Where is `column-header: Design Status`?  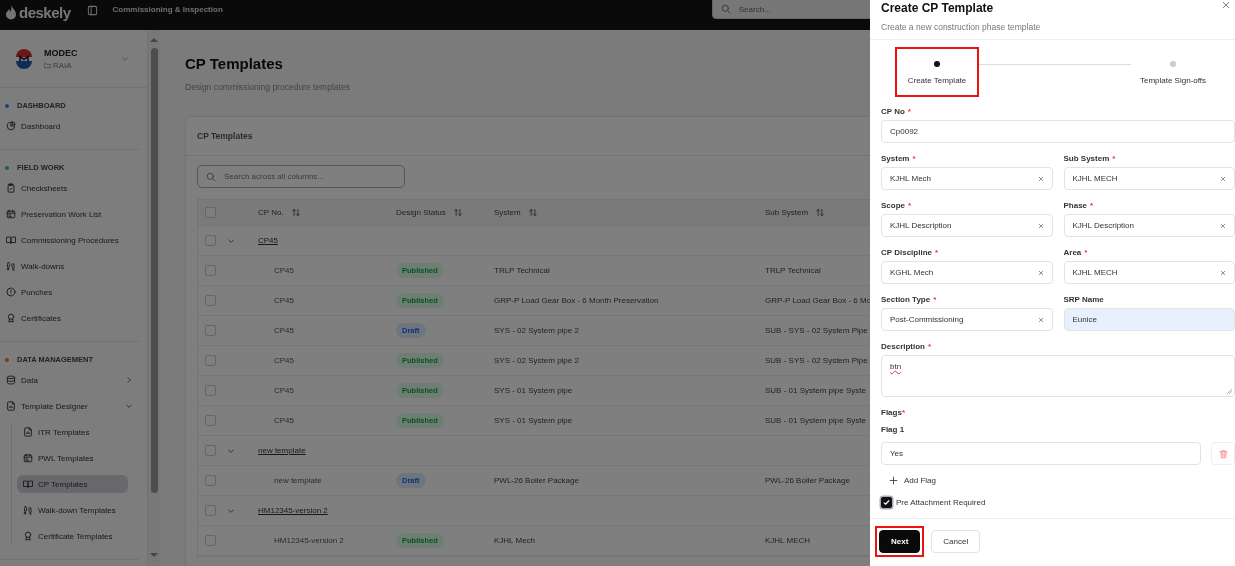
column-header: Design Status is located at coordinates (421, 212).